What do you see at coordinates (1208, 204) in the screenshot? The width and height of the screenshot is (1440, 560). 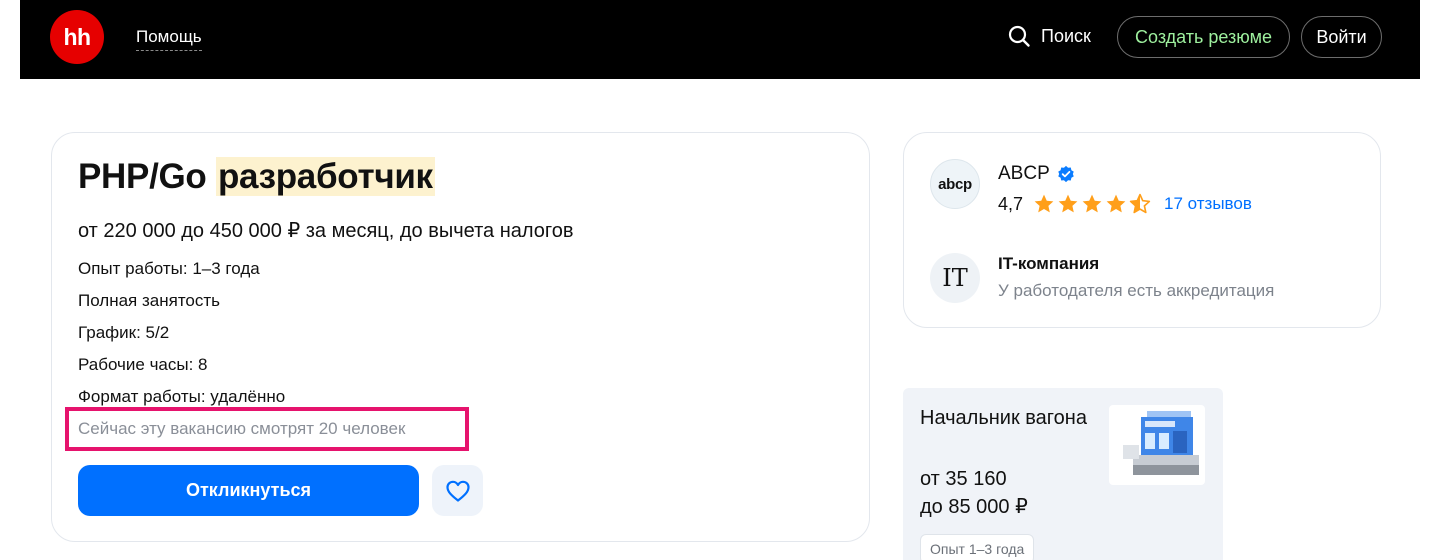 I see `reviews-link: 17 отзывов` at bounding box center [1208, 204].